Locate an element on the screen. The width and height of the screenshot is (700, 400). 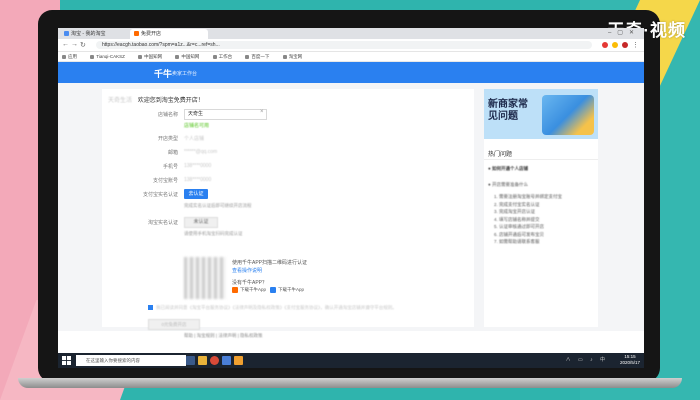
apple-icon is located at coordinates (273, 290).